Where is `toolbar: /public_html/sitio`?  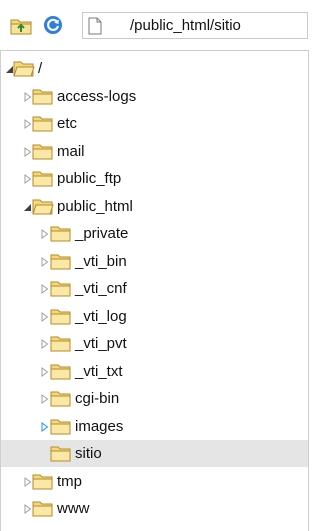
toolbar: /public_html/sitio is located at coordinates (154, 25).